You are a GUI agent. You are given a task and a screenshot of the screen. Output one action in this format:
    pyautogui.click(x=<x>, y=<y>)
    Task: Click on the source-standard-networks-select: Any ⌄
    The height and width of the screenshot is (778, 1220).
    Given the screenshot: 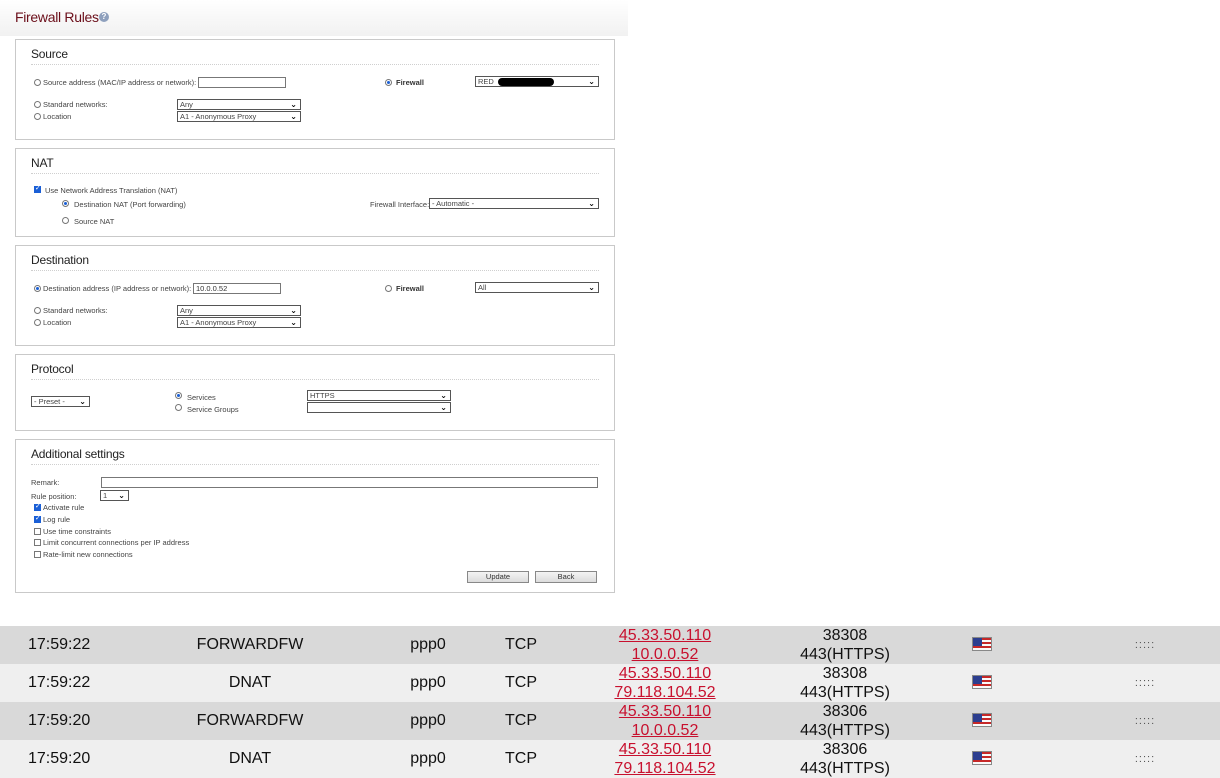 What is the action you would take?
    pyautogui.click(x=239, y=104)
    